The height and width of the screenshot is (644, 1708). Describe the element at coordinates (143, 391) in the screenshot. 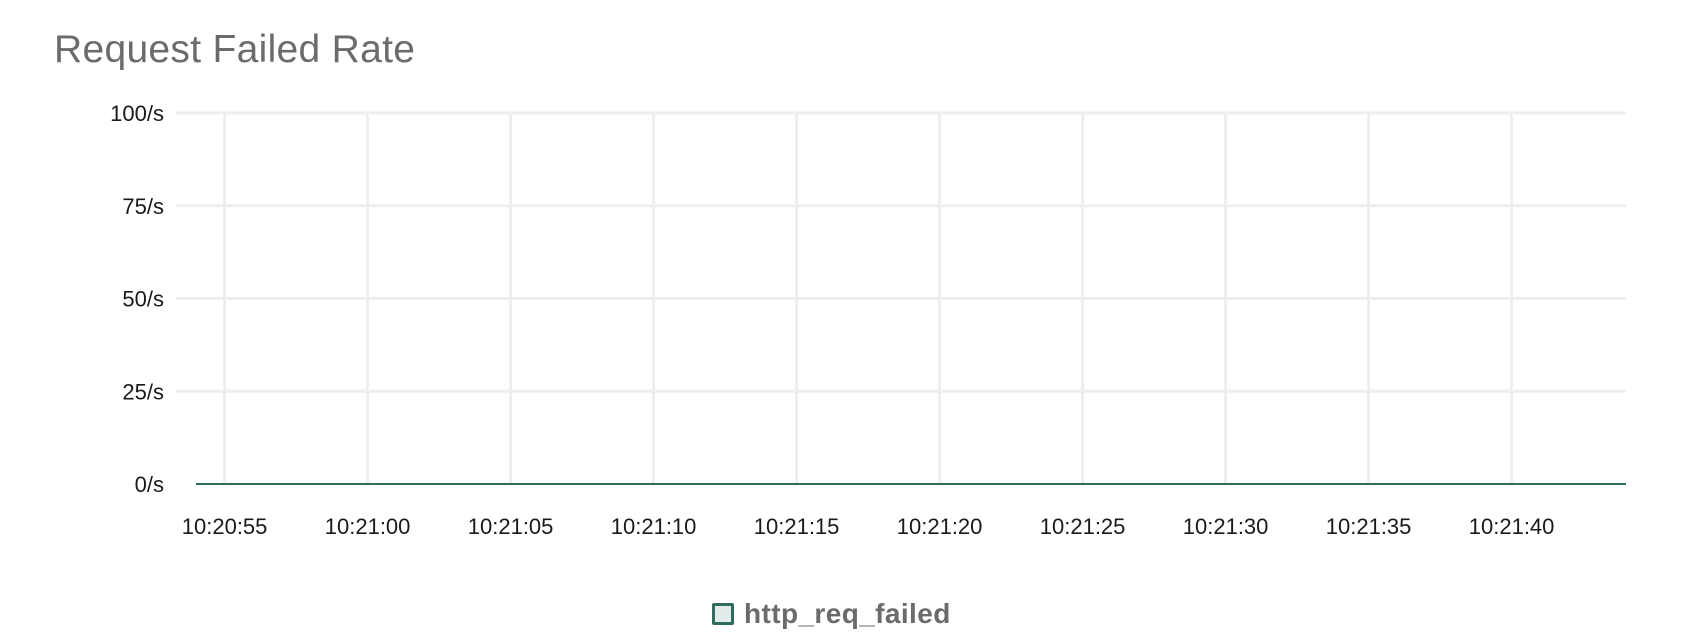

I see `y-tick-label: 25/s` at that location.